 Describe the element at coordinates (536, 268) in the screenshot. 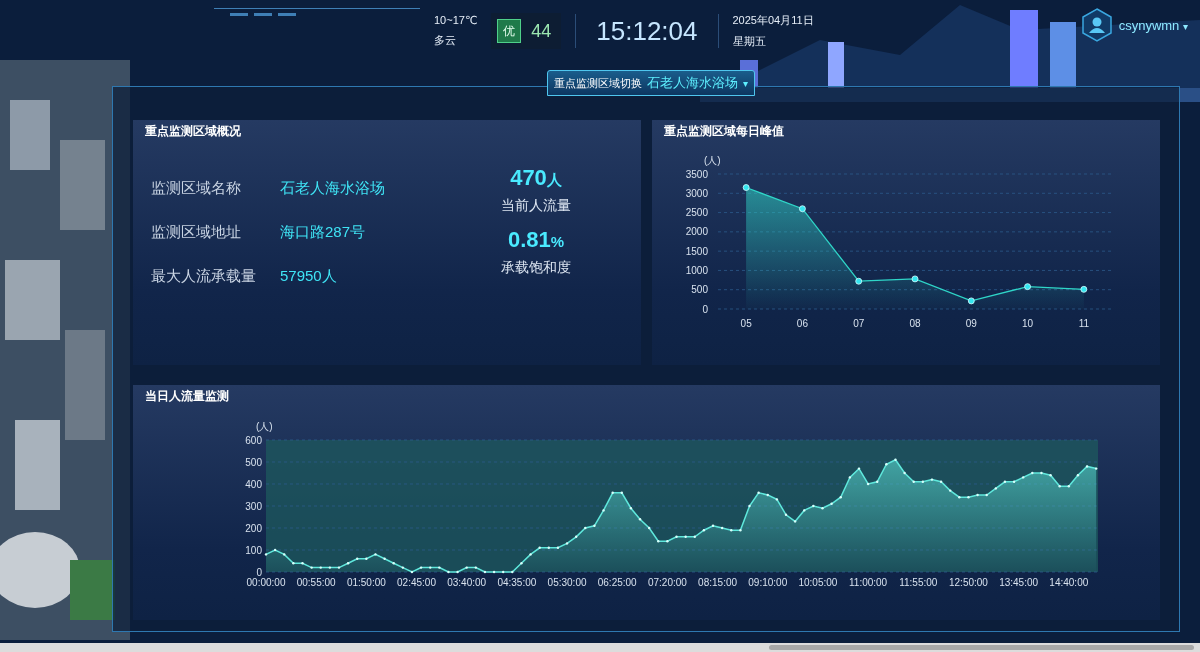

I see `stat-label: 承载饱和度` at that location.